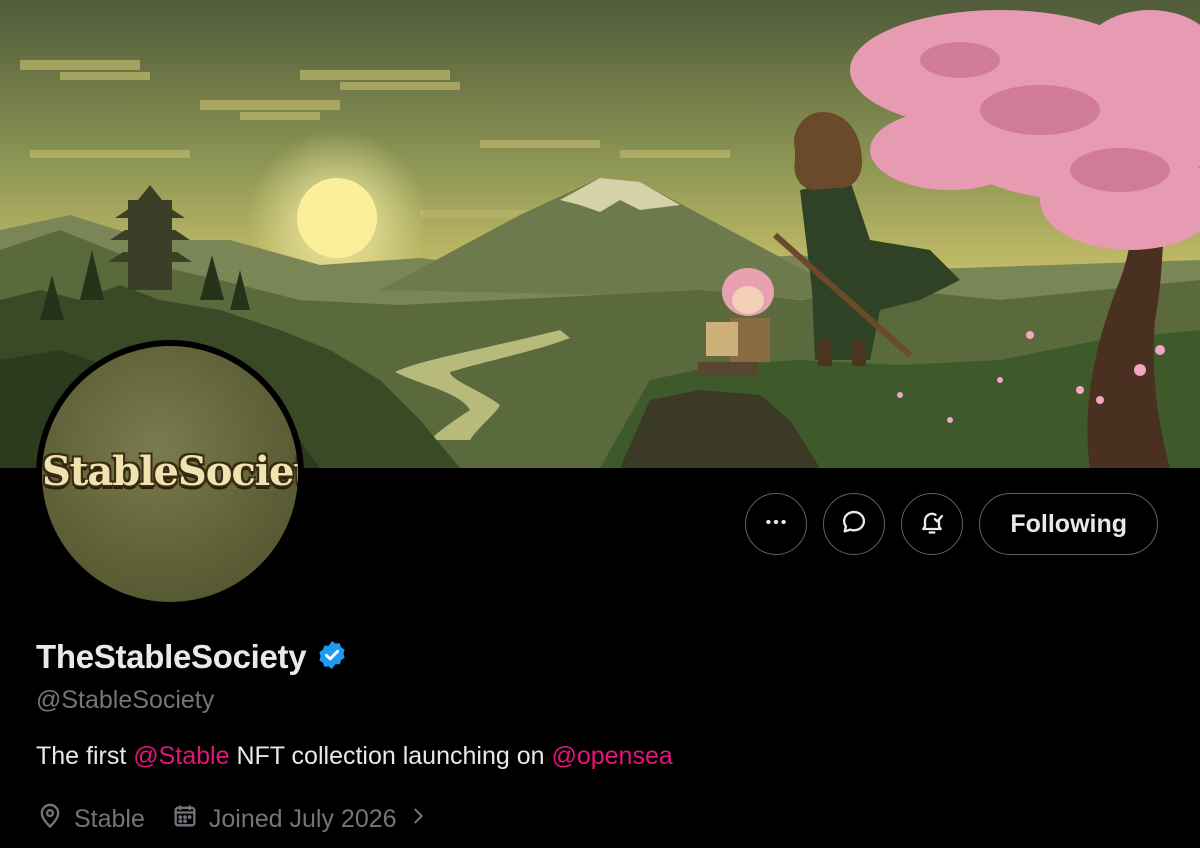 This screenshot has height=848, width=1200. I want to click on profile-meta: Stable Joined July 2026, so click(245, 819).